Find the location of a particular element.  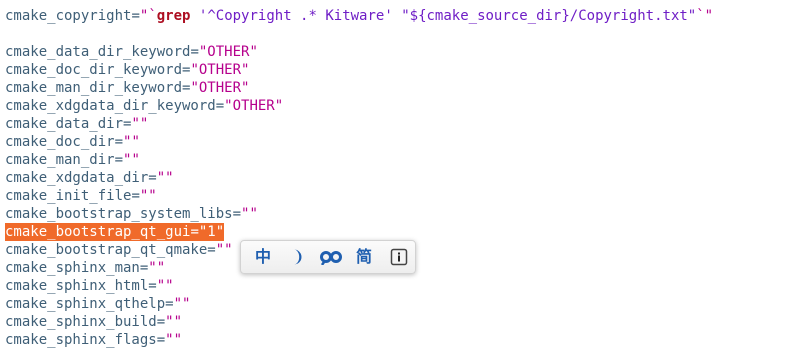

code-line: cmake_sphinx_qthelp="" is located at coordinates (97, 304).